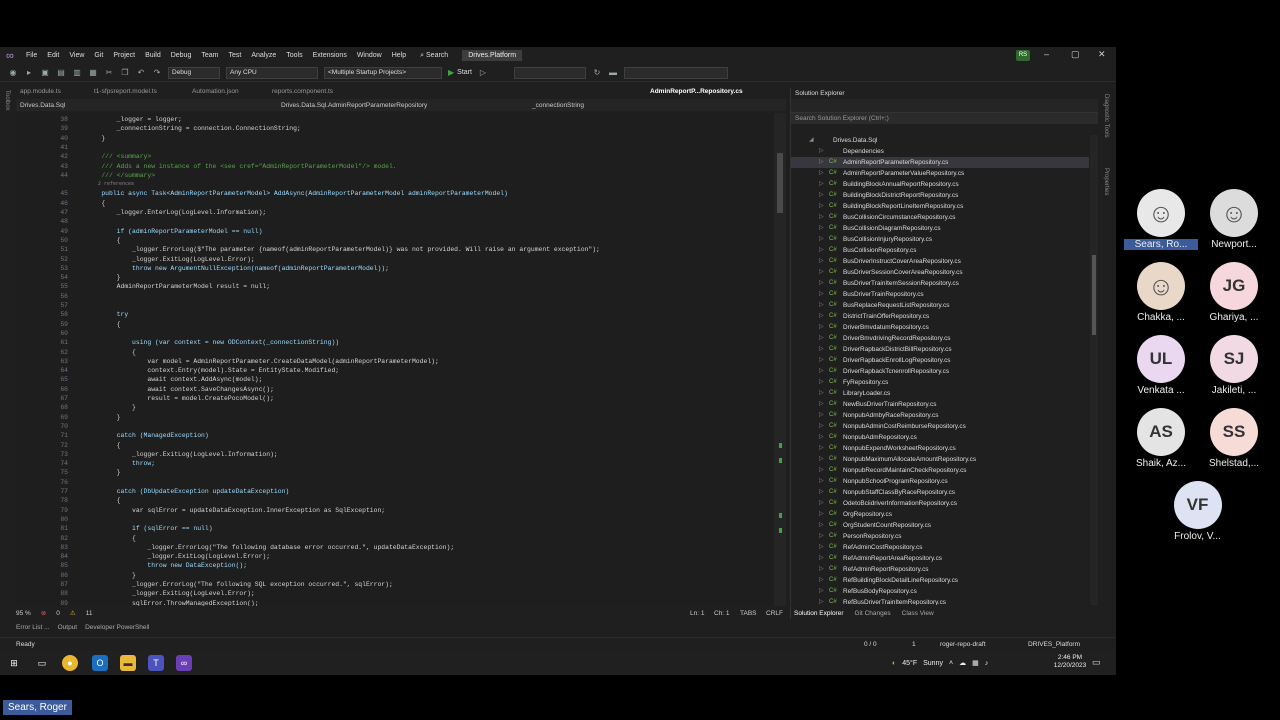  I want to click on file-name: AdminReportParameterRepository.cs, so click(895, 162).